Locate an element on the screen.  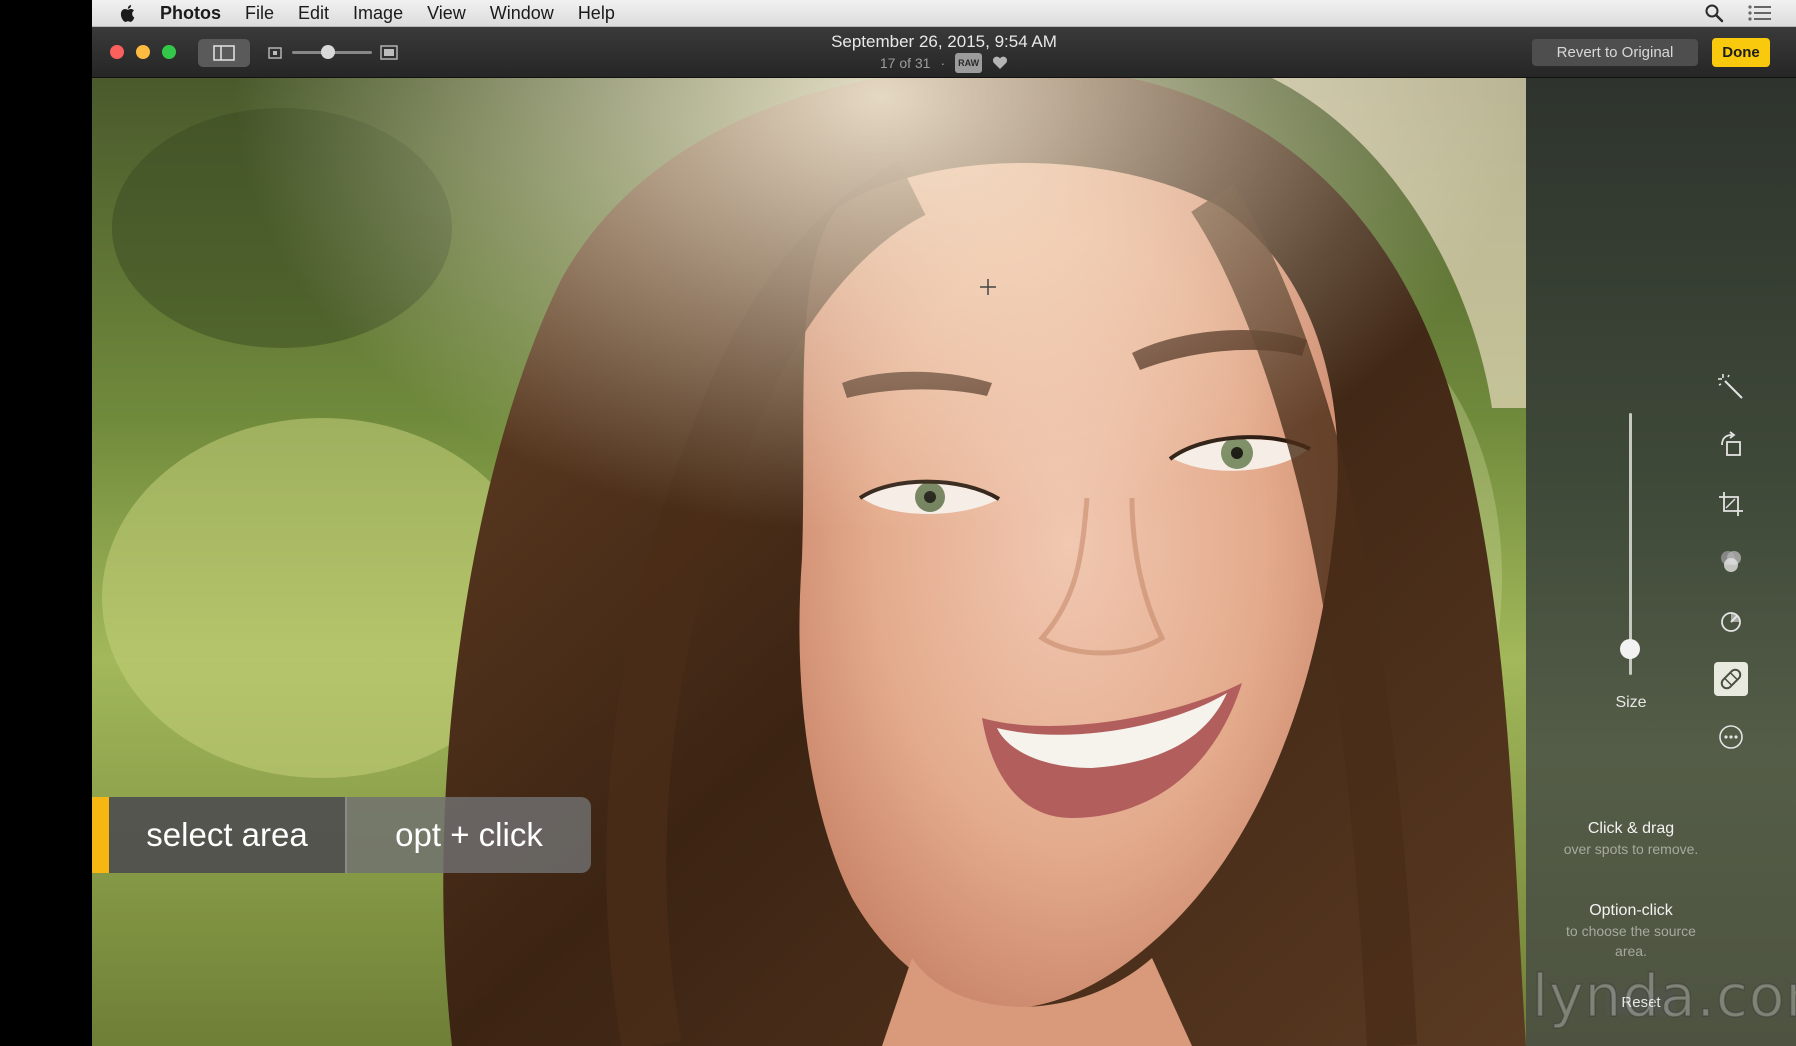
tool-filters is located at coordinates (1731, 562).